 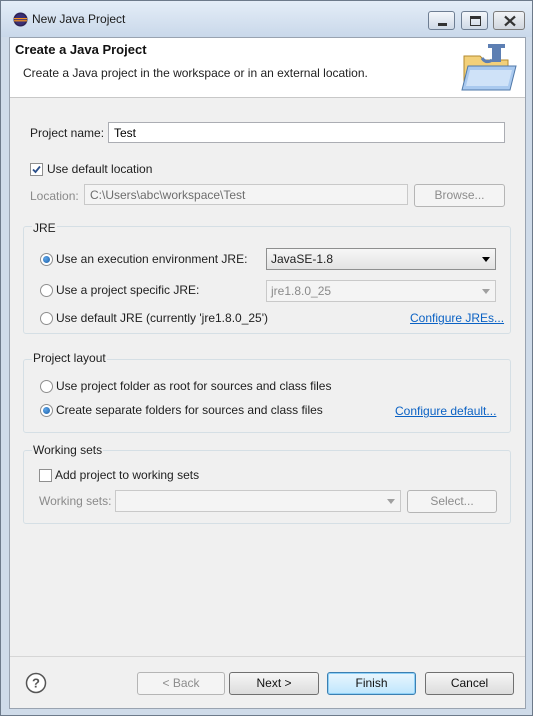 What do you see at coordinates (46, 318) in the screenshot?
I see `default-jre-radio` at bounding box center [46, 318].